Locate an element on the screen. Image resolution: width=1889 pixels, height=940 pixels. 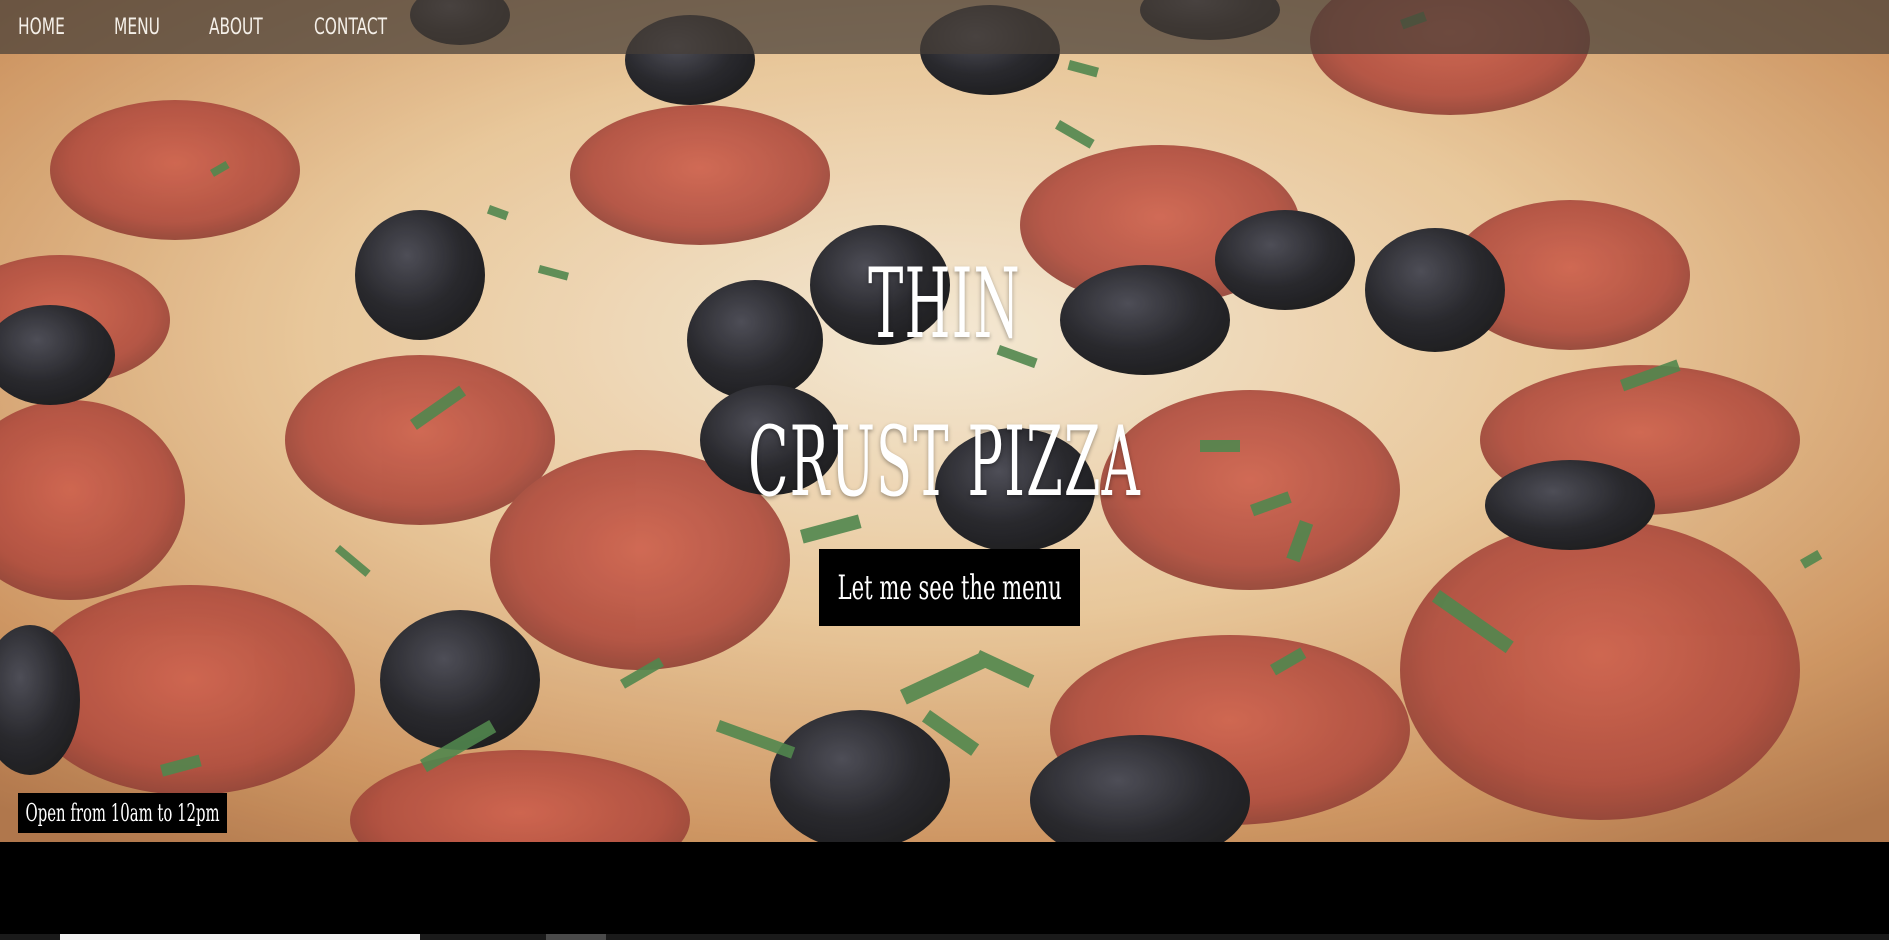
opening-hours-badge: Open from 10am to 12pm is located at coordinates (122, 813).